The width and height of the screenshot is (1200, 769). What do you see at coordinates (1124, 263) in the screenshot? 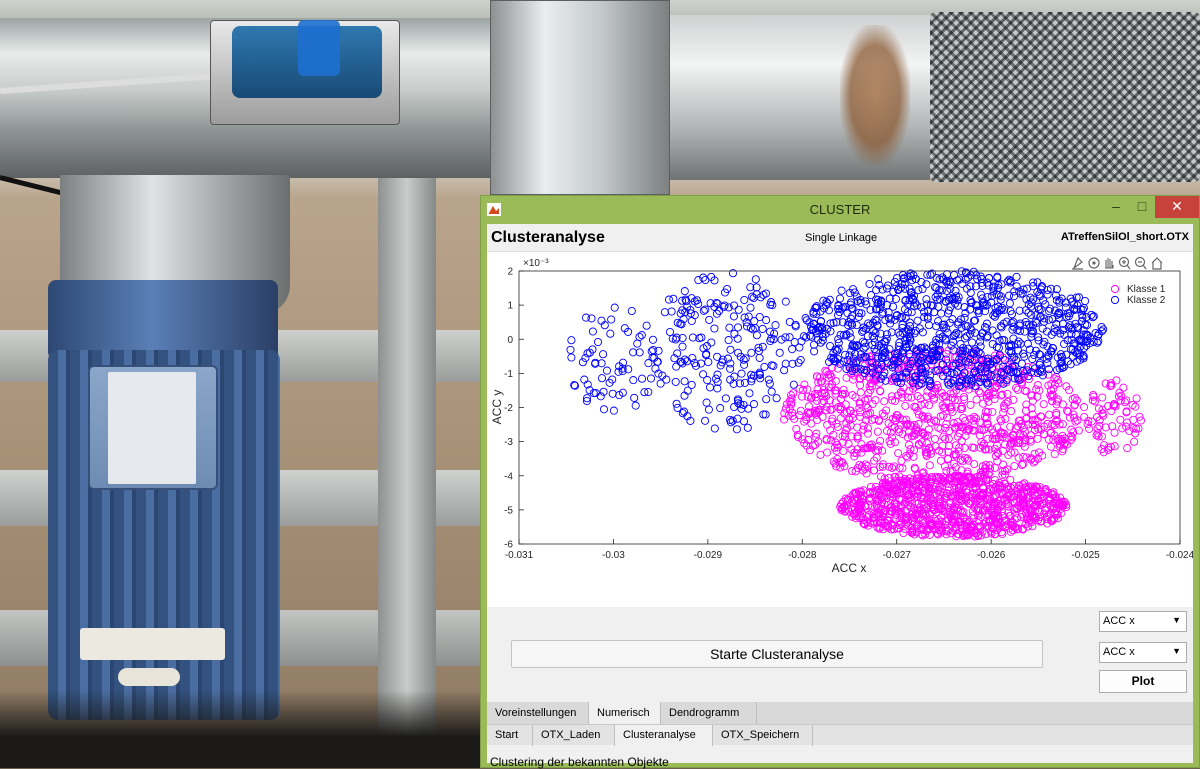
I see `zoom-in-icon` at bounding box center [1124, 263].